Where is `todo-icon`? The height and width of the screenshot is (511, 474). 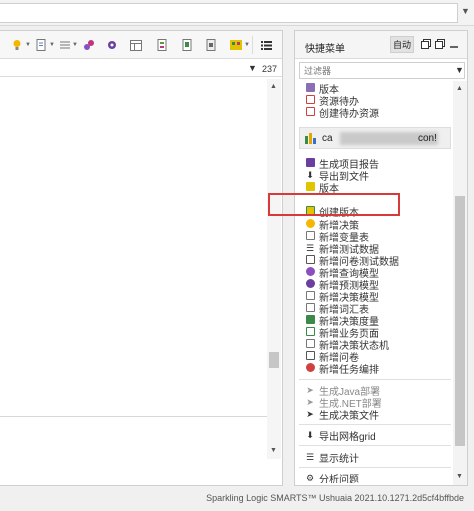 todo-icon is located at coordinates (310, 100).